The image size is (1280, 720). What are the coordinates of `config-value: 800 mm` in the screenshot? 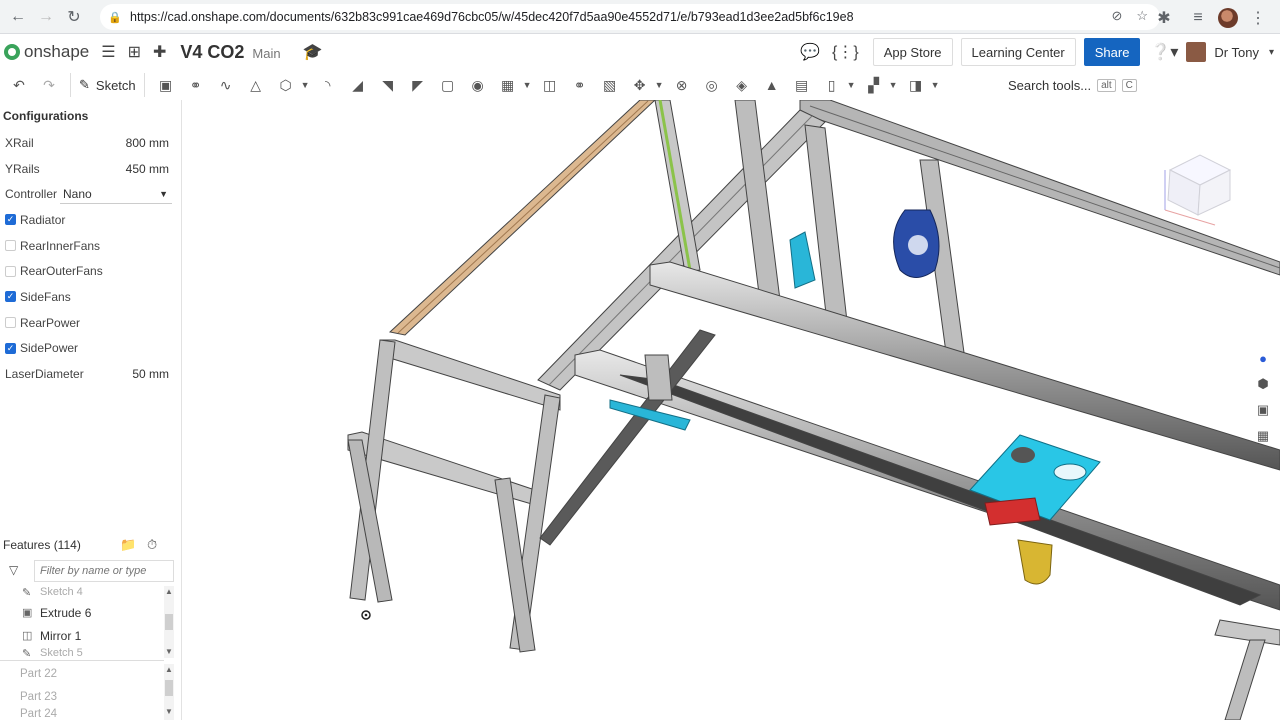 It's located at (147, 143).